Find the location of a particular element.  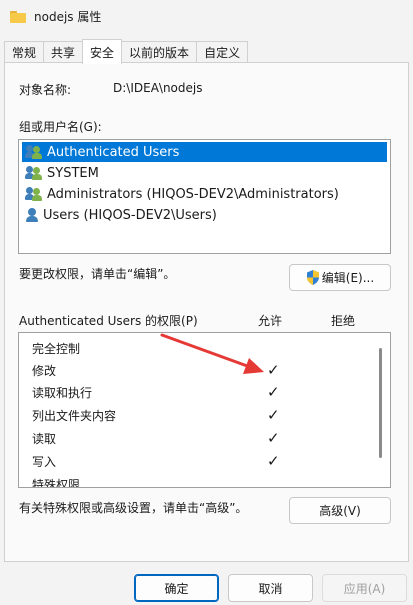

permission-name: 修改 is located at coordinates (44, 370).